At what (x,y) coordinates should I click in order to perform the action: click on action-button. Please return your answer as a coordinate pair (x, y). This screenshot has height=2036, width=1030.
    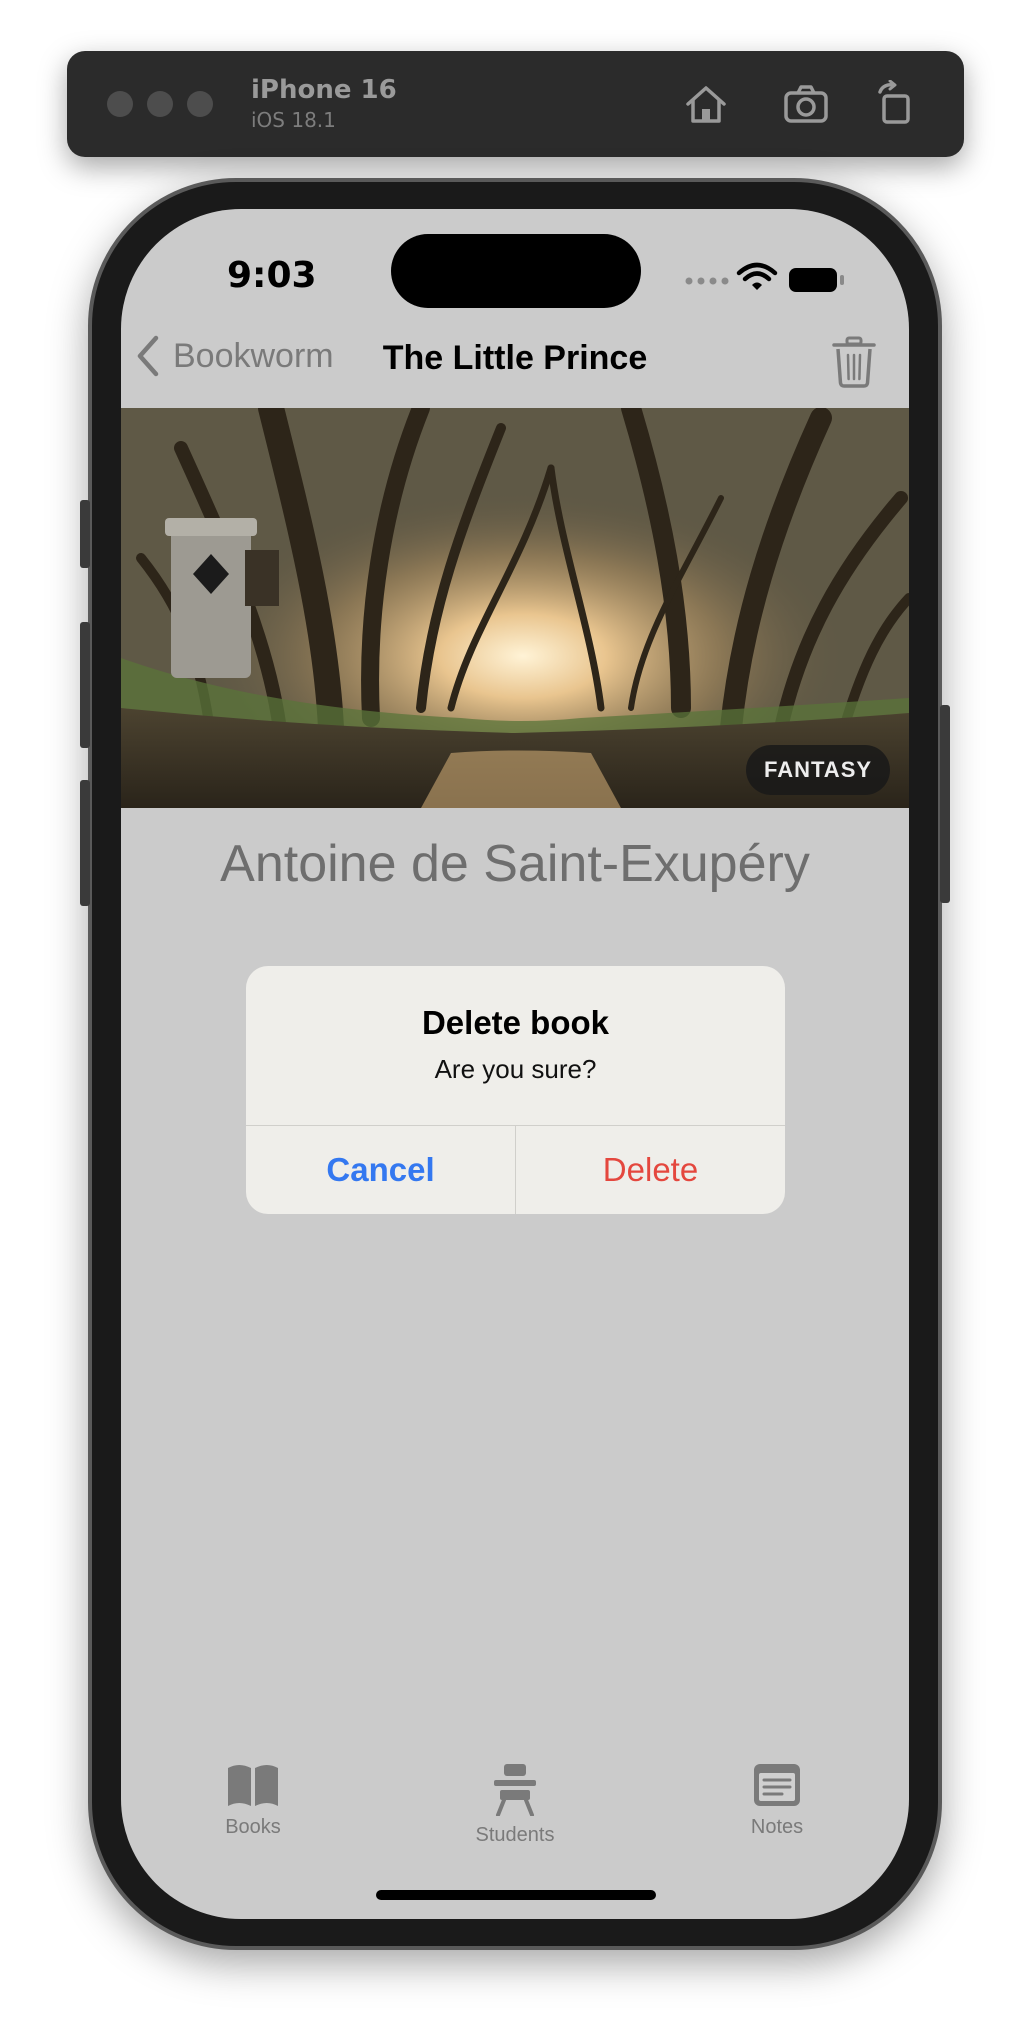
    Looking at the image, I should click on (85, 534).